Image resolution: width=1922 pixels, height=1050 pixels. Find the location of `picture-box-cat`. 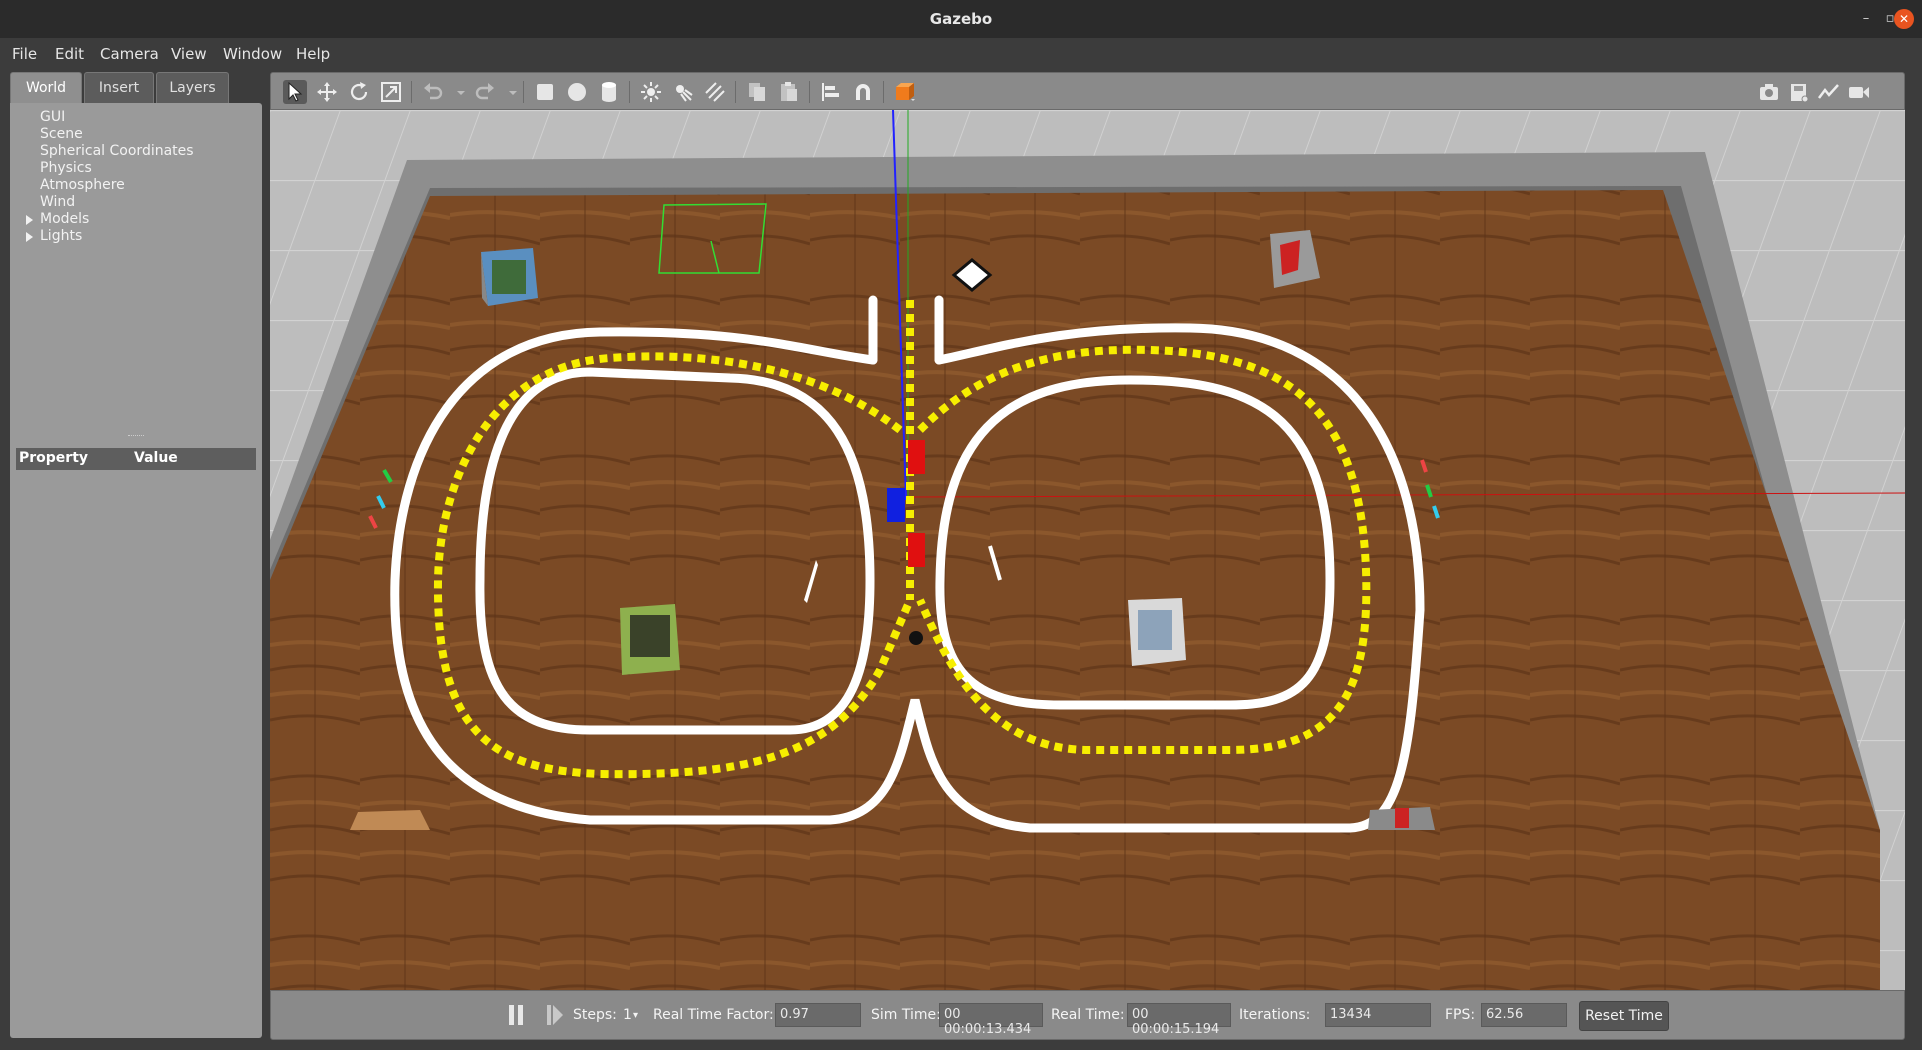

picture-box-cat is located at coordinates (390, 820).